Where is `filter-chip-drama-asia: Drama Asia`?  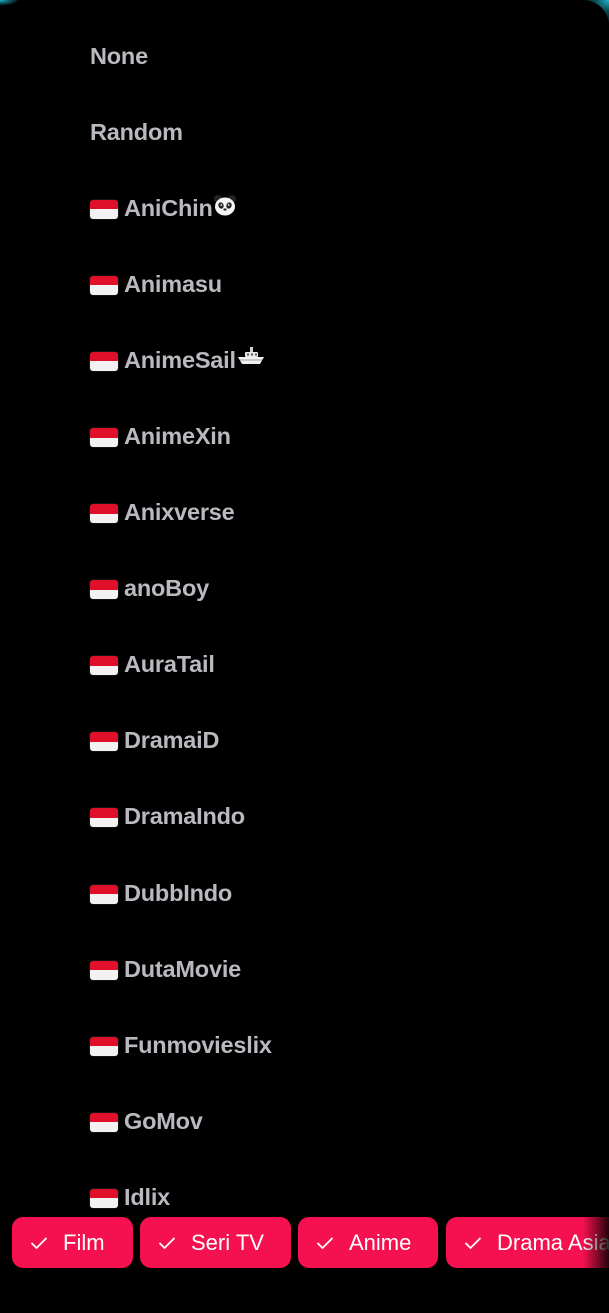
filter-chip-drama-asia: Drama Asia is located at coordinates (527, 1242).